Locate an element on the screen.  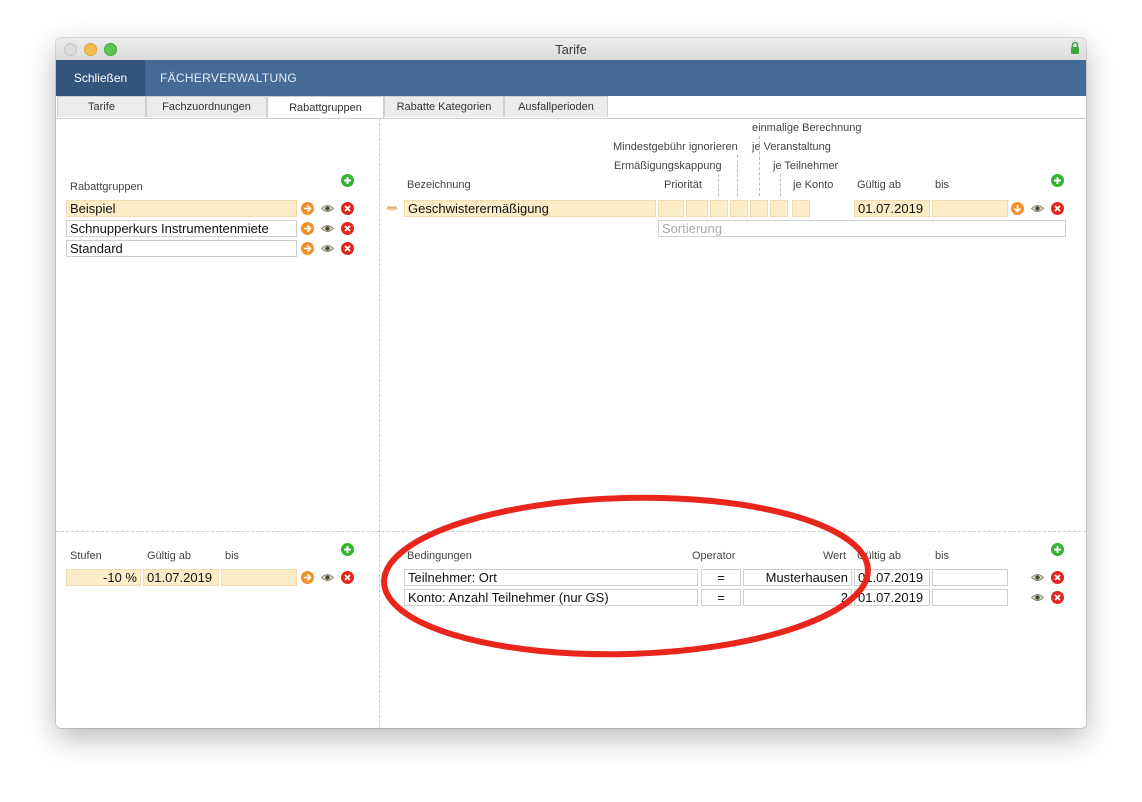
mindestgebuehr-checkbox is located at coordinates (719, 208).